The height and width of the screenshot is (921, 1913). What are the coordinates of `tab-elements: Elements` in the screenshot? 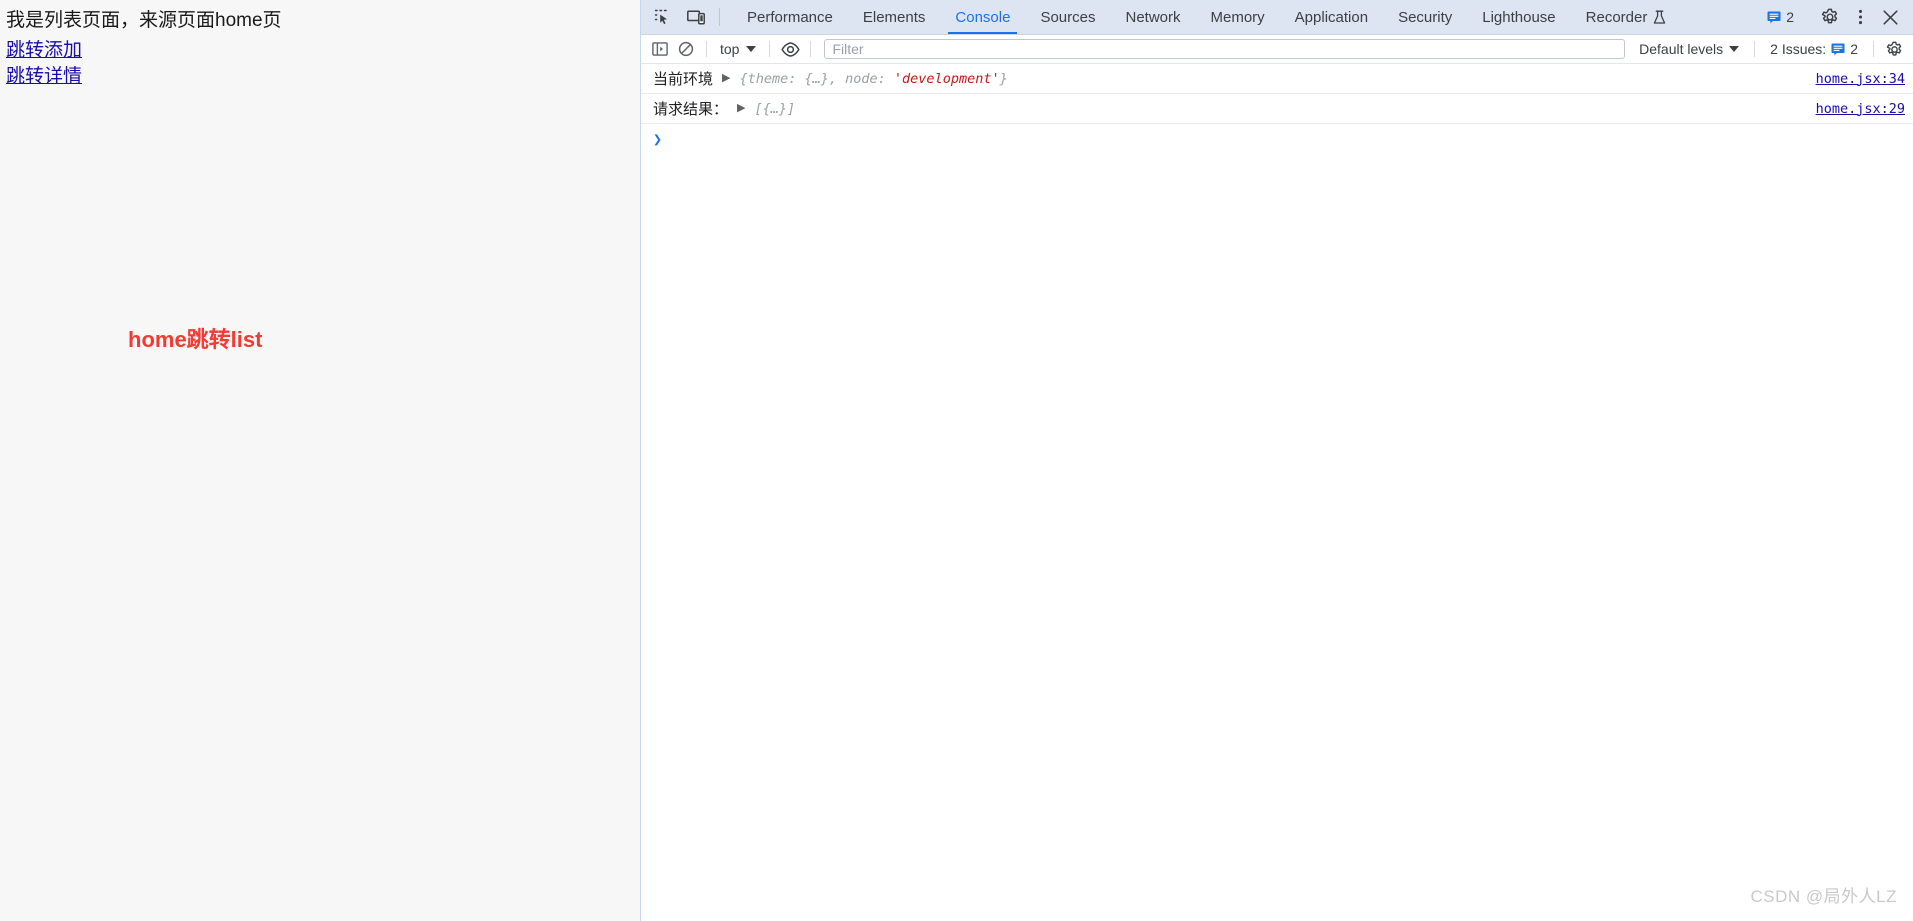 It's located at (894, 17).